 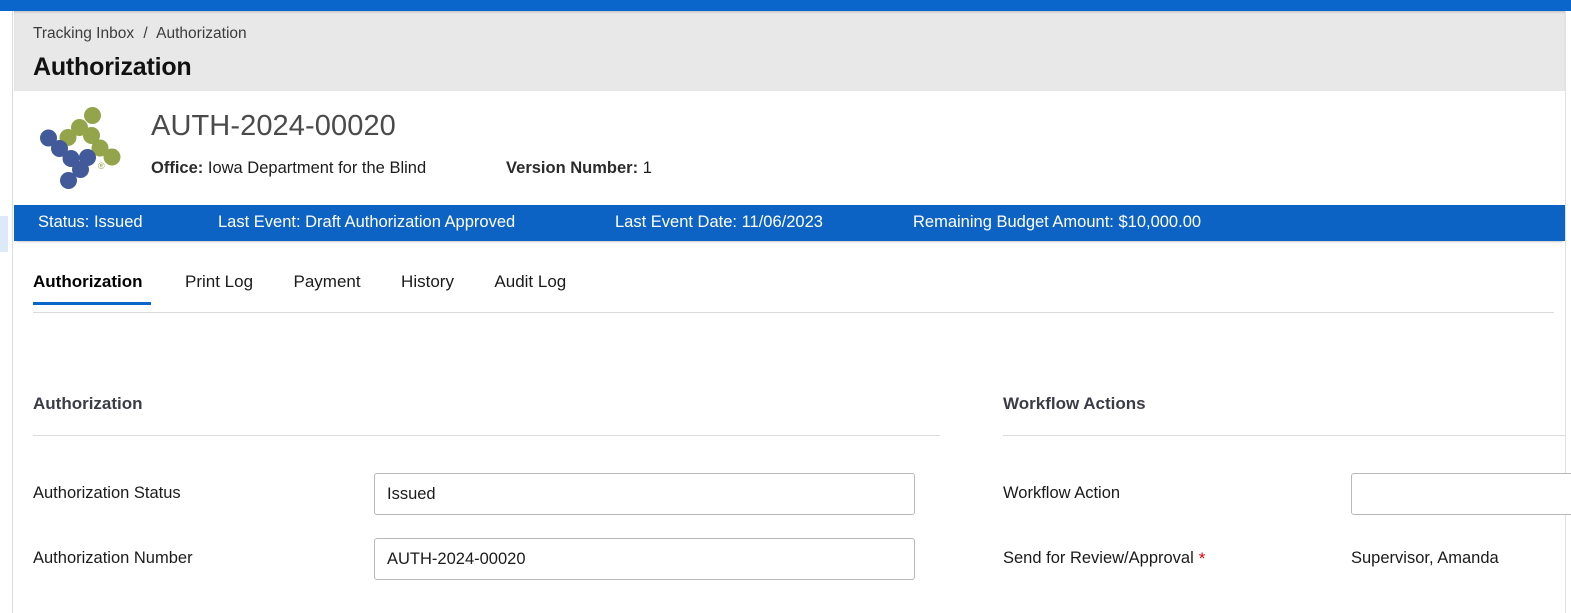 I want to click on workflow-actions-section-divider, so click(x=1284, y=435).